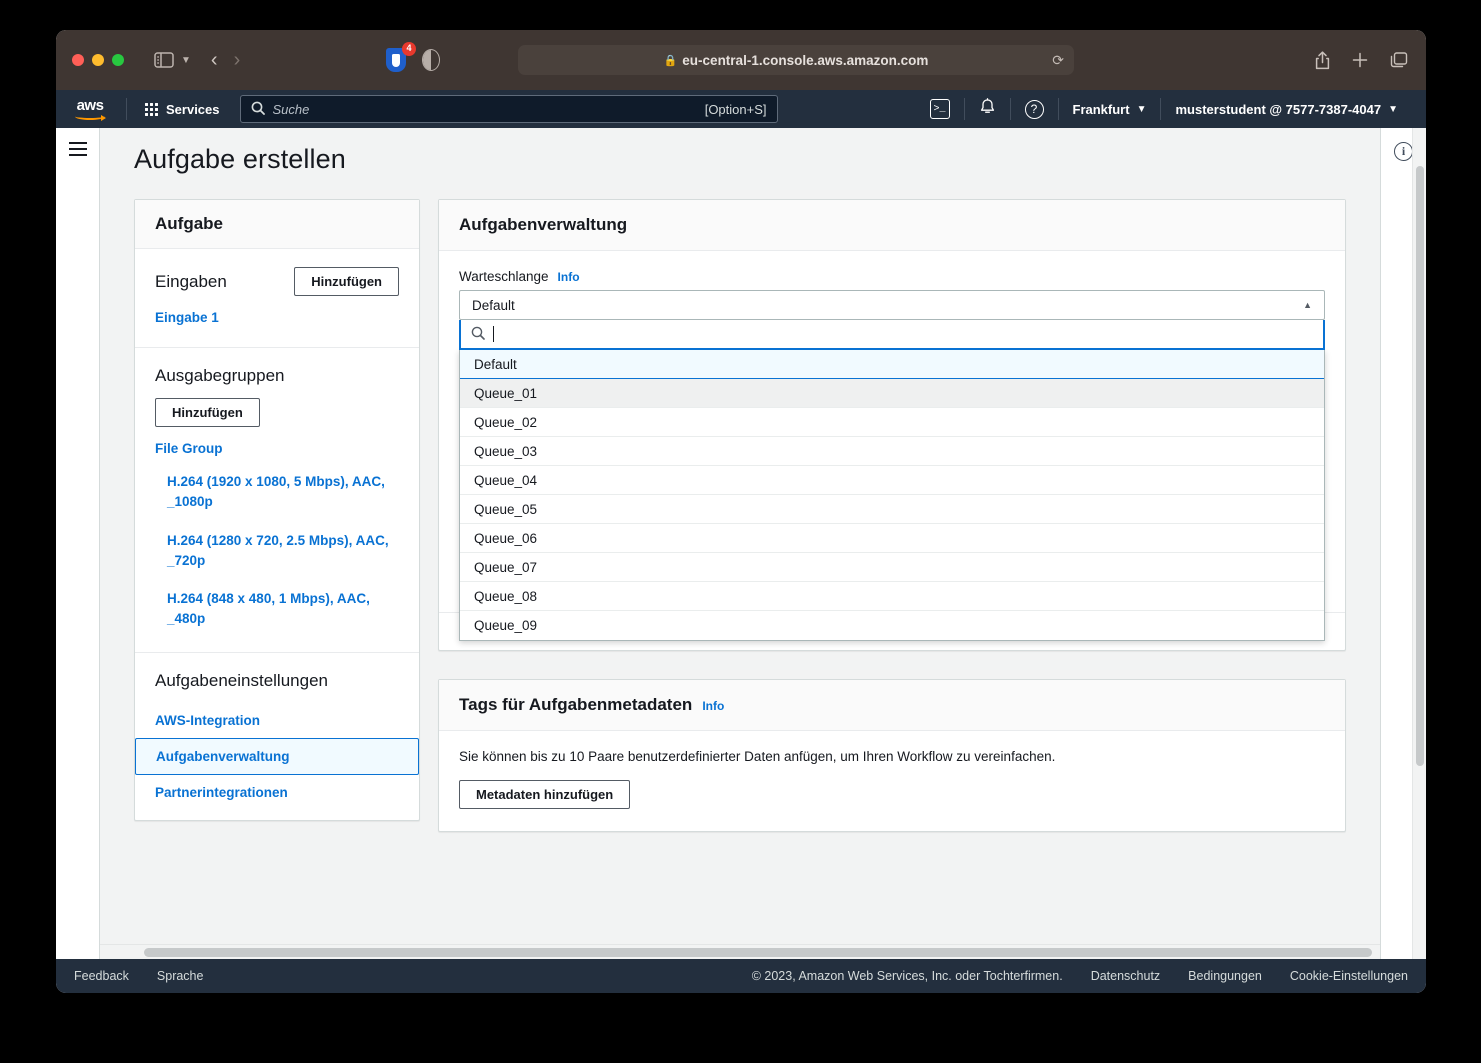  Describe the element at coordinates (237, 60) in the screenshot. I see `forward-button: ›` at that location.